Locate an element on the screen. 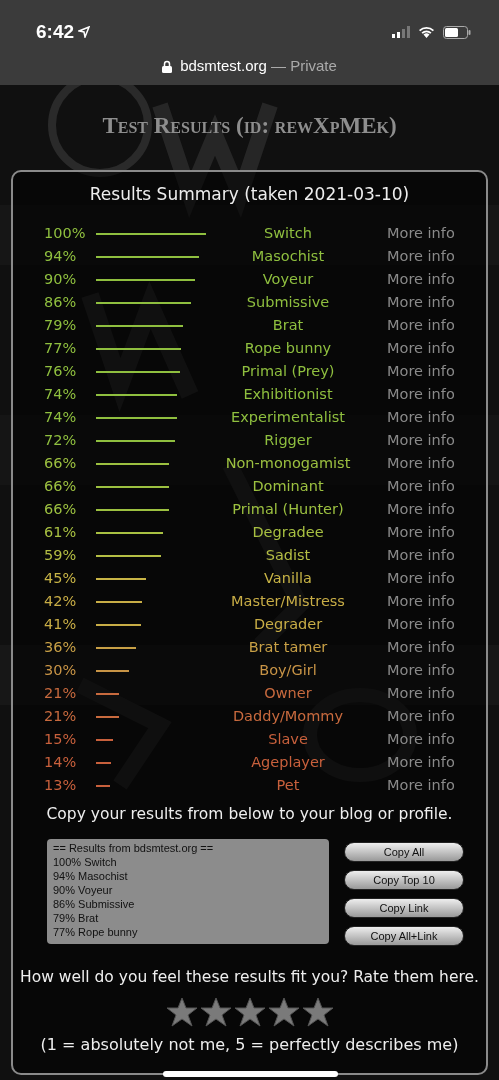 This screenshot has height=1080, width=499. result-name: Slave is located at coordinates (288, 739).